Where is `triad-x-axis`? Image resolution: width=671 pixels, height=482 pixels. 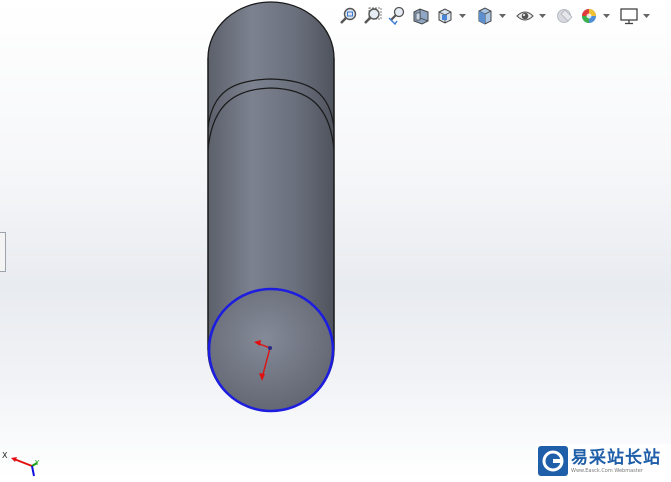 triad-x-axis is located at coordinates (23, 462).